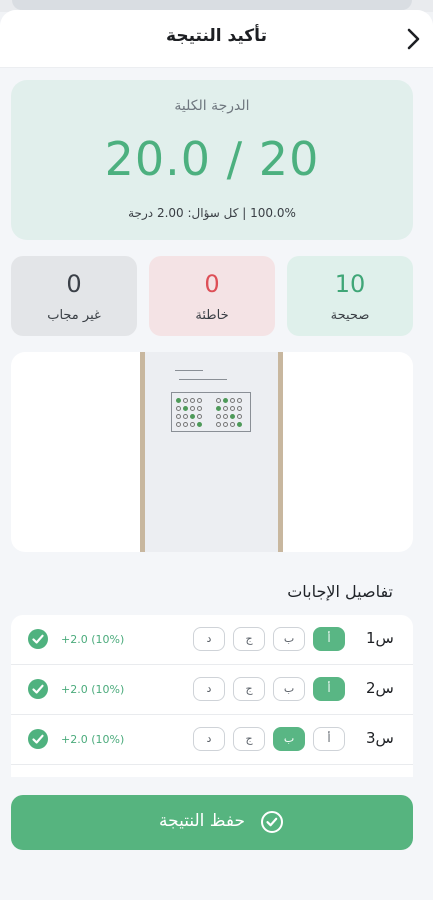  I want to click on chevron-right-icon, so click(413, 39).